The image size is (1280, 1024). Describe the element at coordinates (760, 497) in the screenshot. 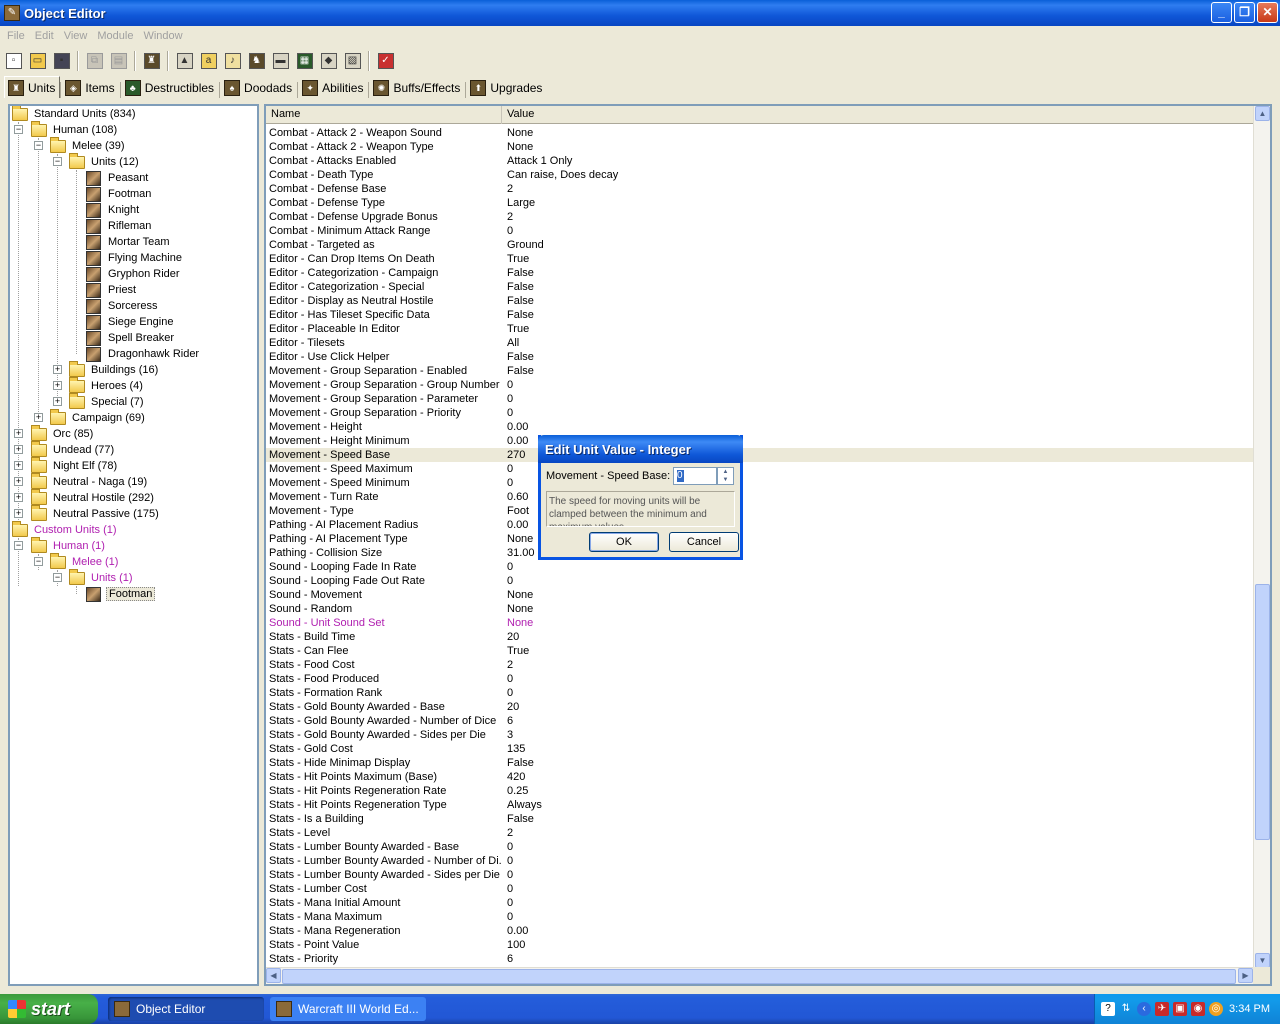

I see `table-row: Movement - Turn Rate 0.60` at that location.